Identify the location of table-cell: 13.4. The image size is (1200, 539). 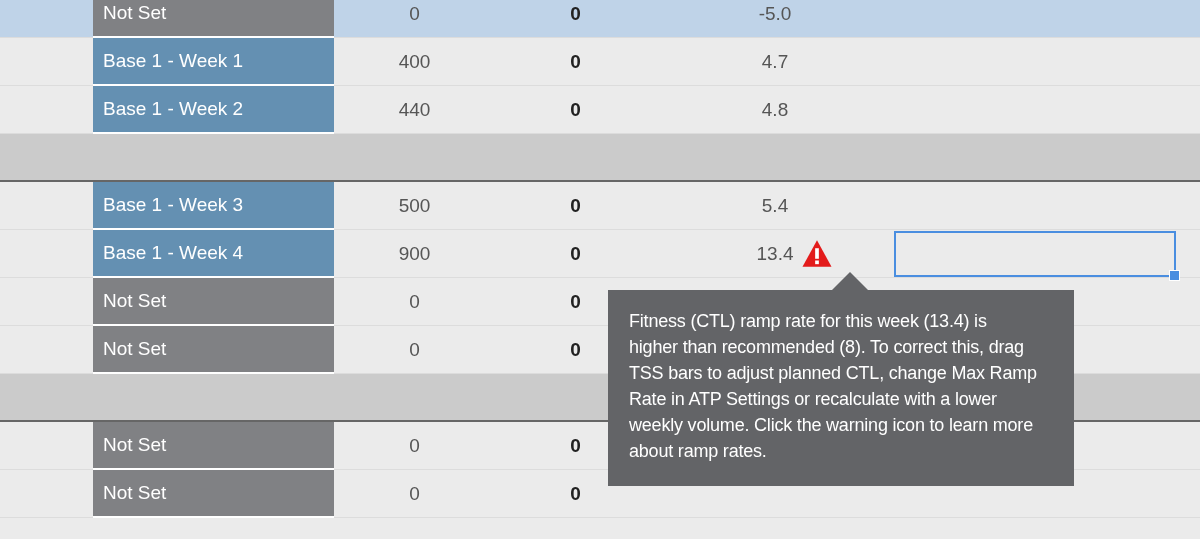
(775, 253).